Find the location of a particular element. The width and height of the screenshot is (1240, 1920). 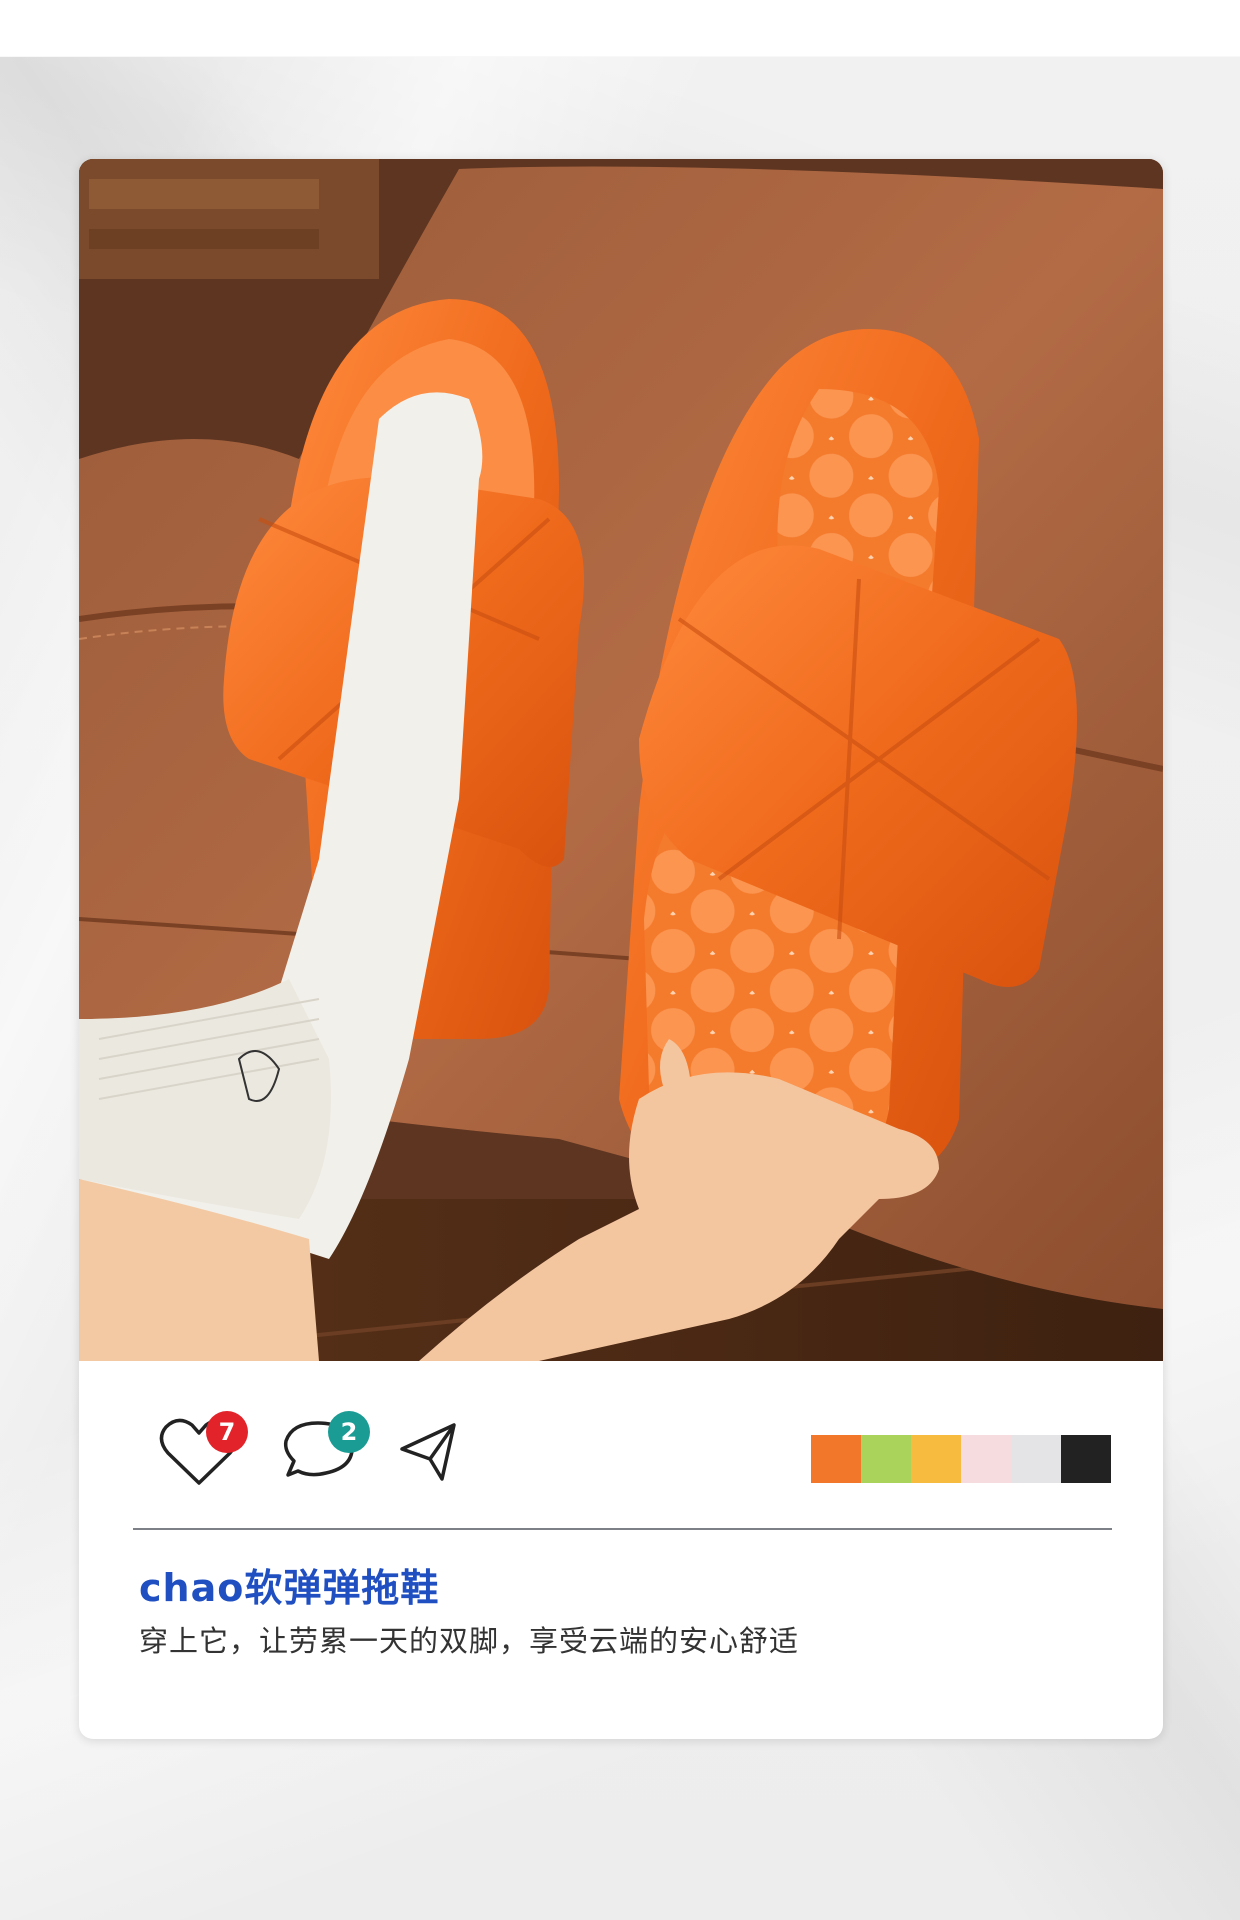

color-swatch-black is located at coordinates (1086, 1459).